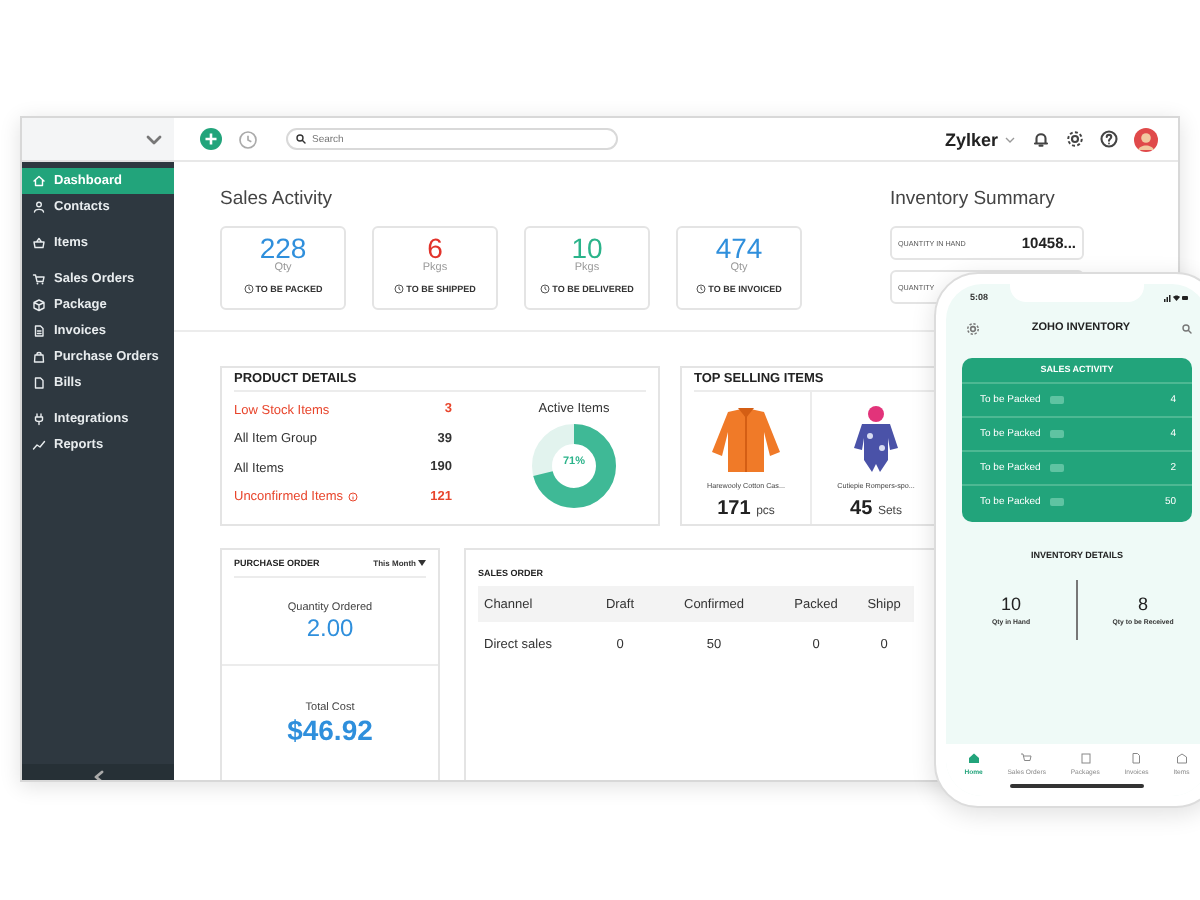 The width and height of the screenshot is (1200, 900). What do you see at coordinates (1077, 786) in the screenshot?
I see `home-indicator` at bounding box center [1077, 786].